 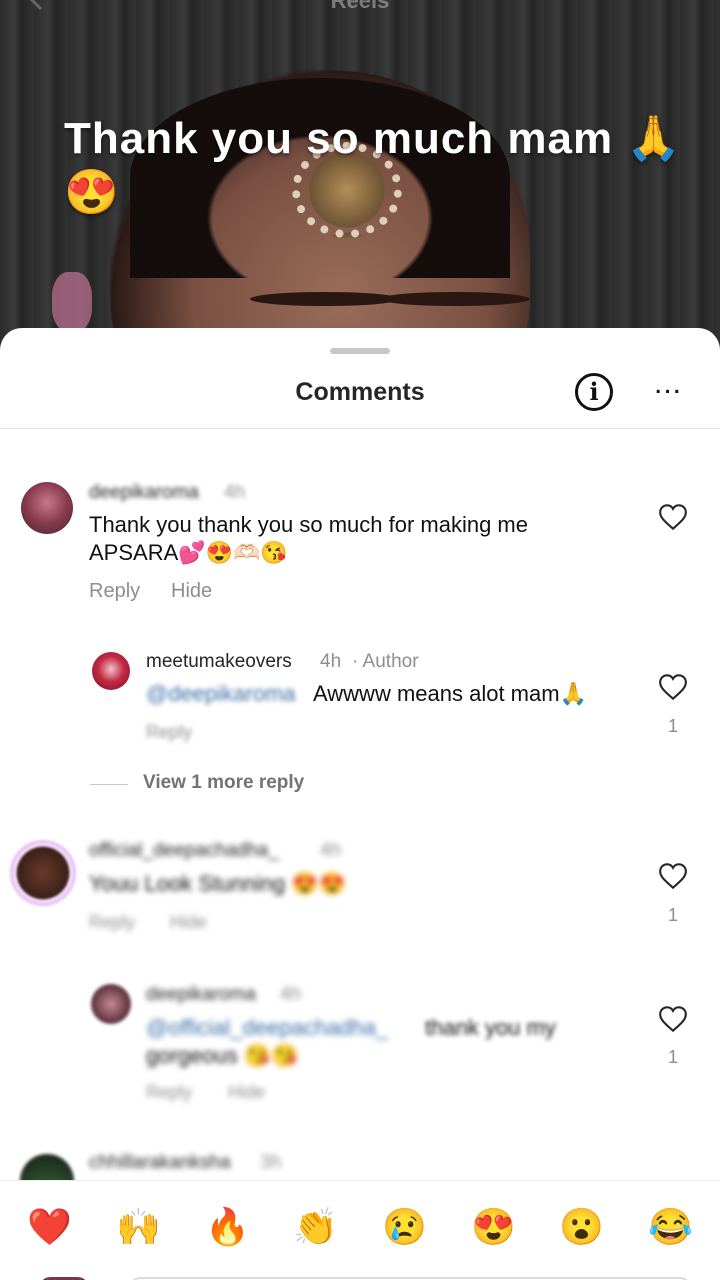 I want to click on reply-text-continued: gorgeous 😘😘, so click(x=222, y=1055).